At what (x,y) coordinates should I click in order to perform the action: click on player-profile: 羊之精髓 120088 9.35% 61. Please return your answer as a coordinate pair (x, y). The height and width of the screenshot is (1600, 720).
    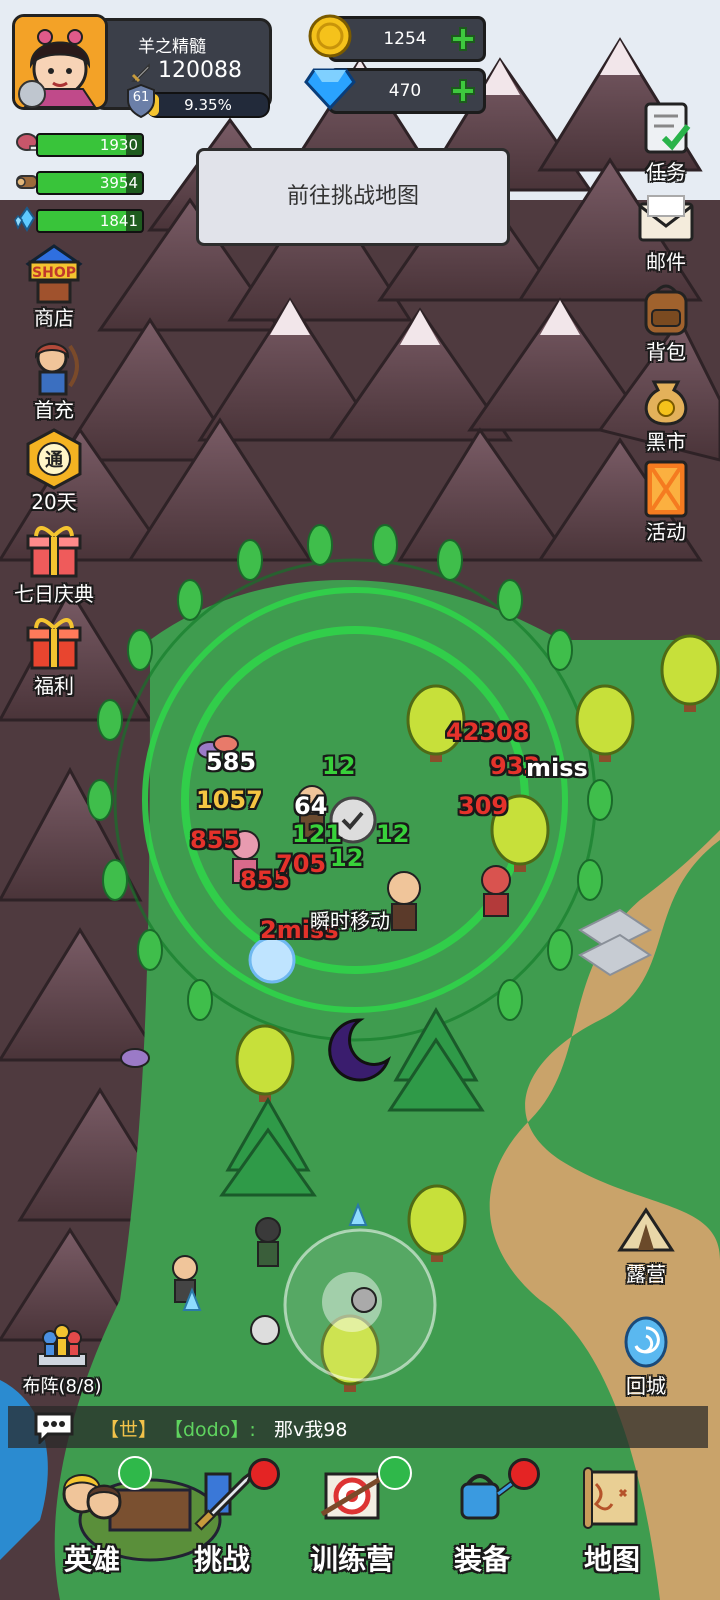
    Looking at the image, I should click on (142, 66).